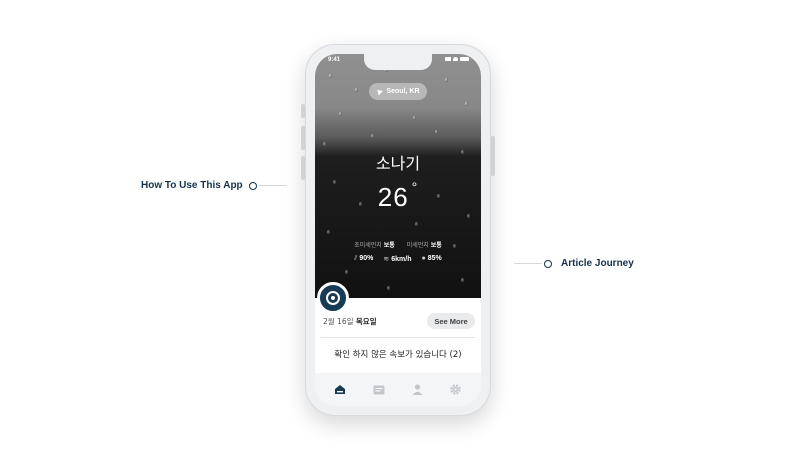  What do you see at coordinates (398, 337) in the screenshot?
I see `divider` at bounding box center [398, 337].